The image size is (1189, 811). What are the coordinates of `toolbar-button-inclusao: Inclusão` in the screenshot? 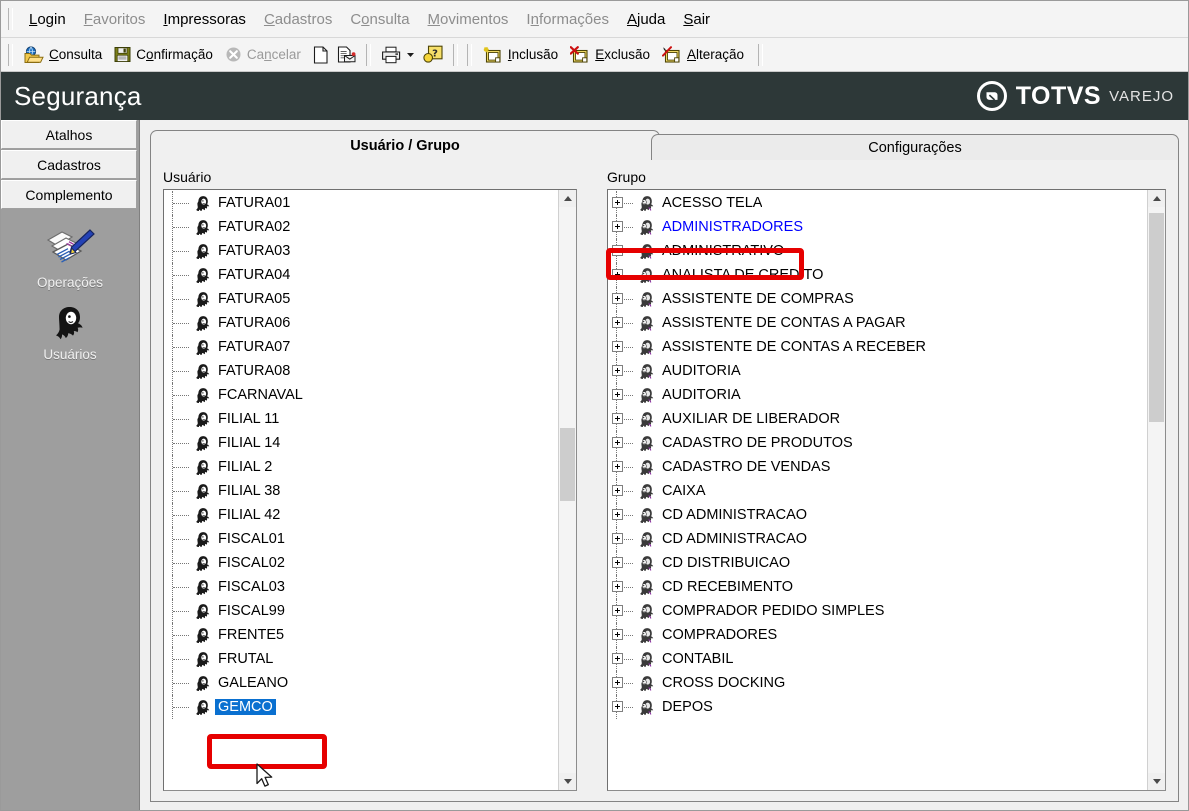 It's located at (522, 55).